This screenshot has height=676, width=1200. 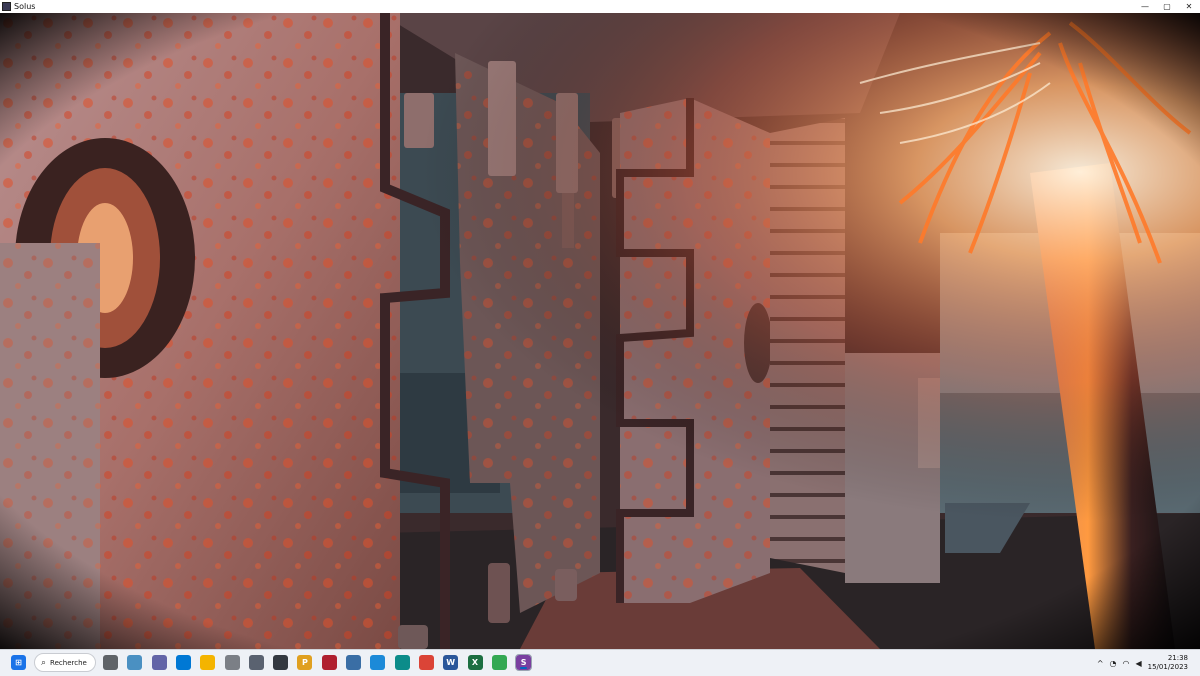 I want to click on app-game-taskbar-icon, so click(x=329, y=662).